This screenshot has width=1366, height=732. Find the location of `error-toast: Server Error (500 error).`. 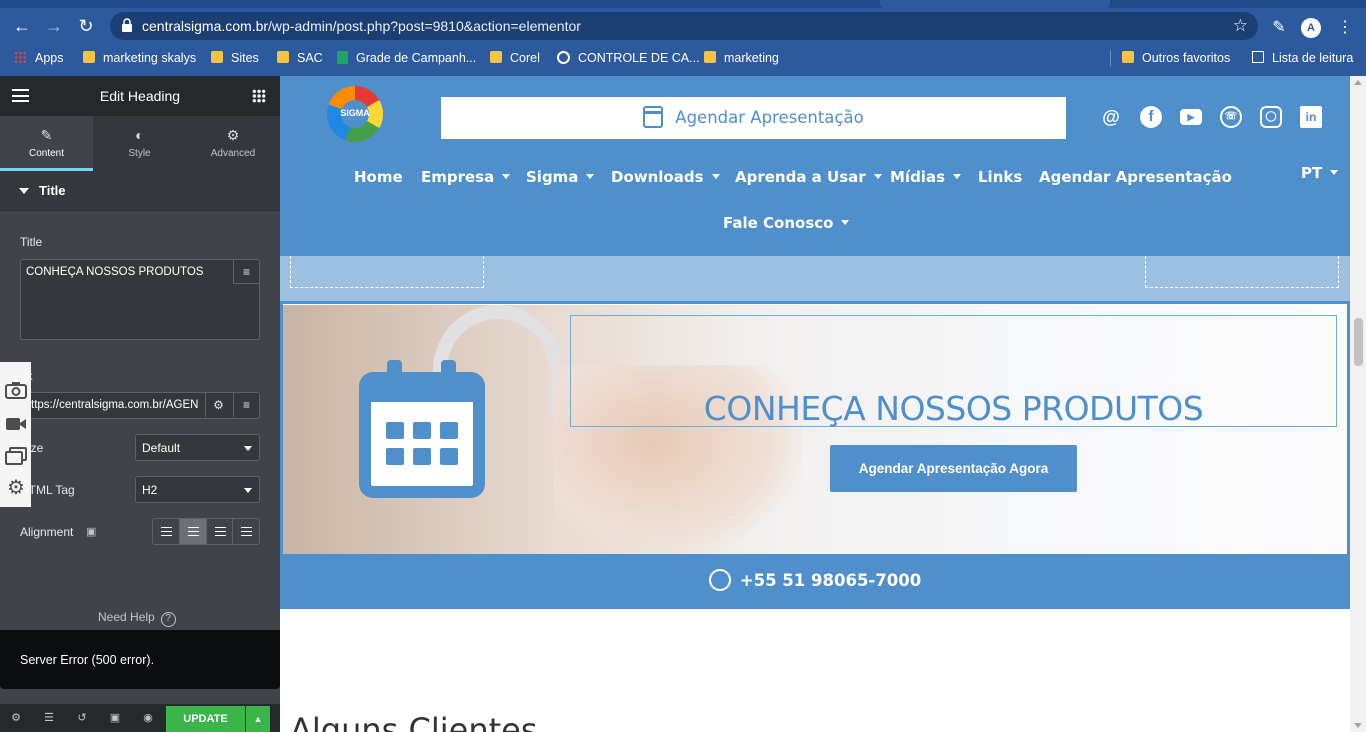

error-toast: Server Error (500 error). is located at coordinates (140, 659).